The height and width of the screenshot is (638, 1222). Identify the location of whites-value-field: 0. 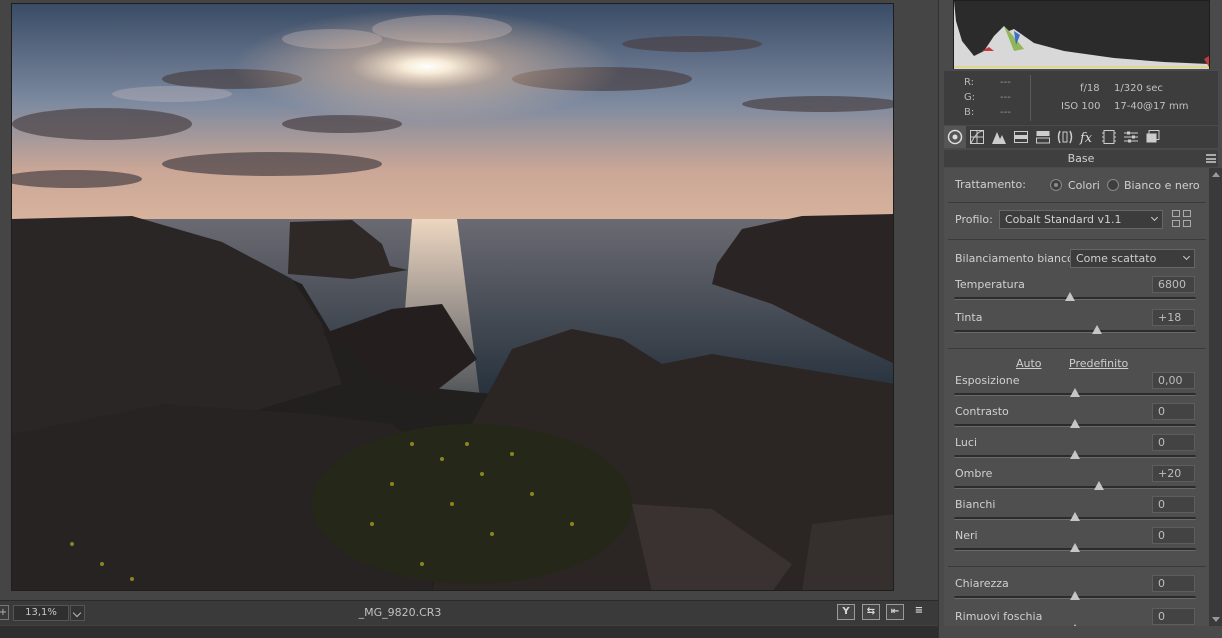
(1173, 504).